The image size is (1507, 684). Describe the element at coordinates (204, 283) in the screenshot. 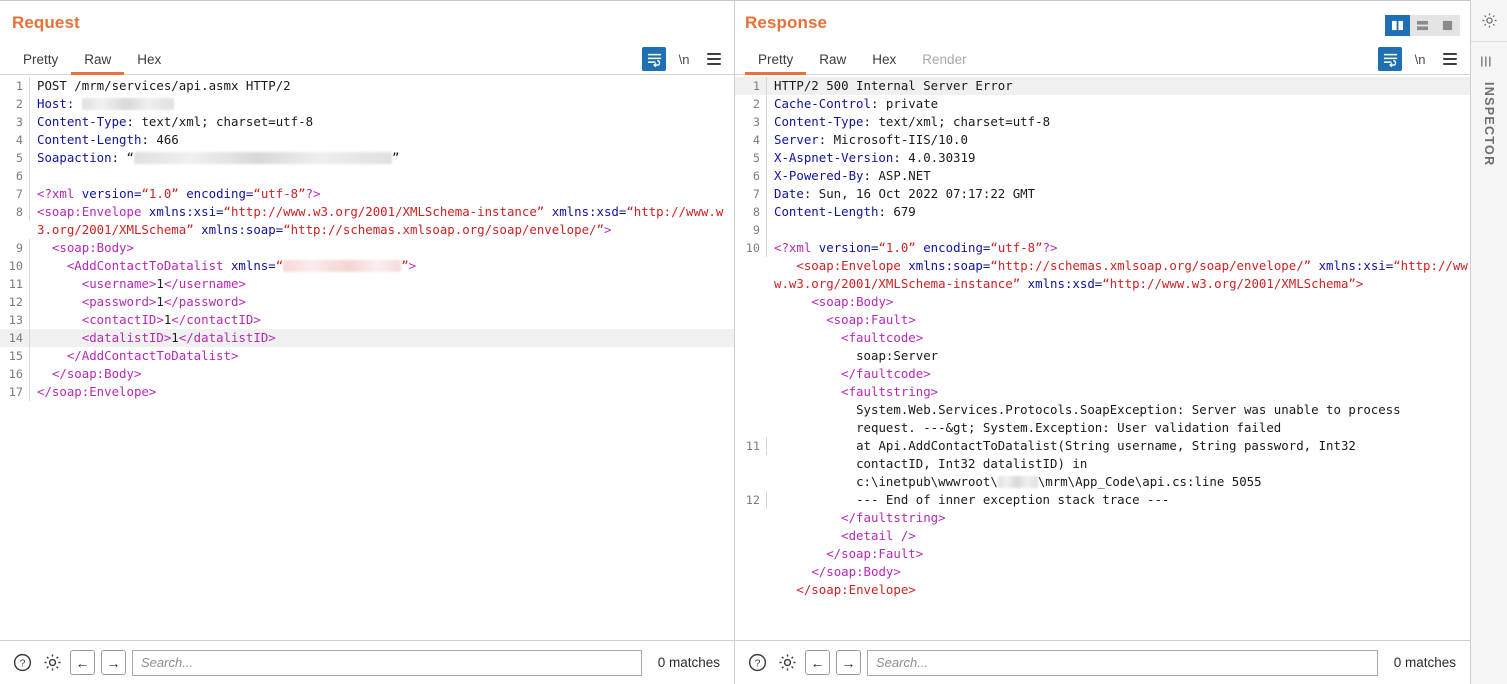

I see `code-token: </username>` at that location.